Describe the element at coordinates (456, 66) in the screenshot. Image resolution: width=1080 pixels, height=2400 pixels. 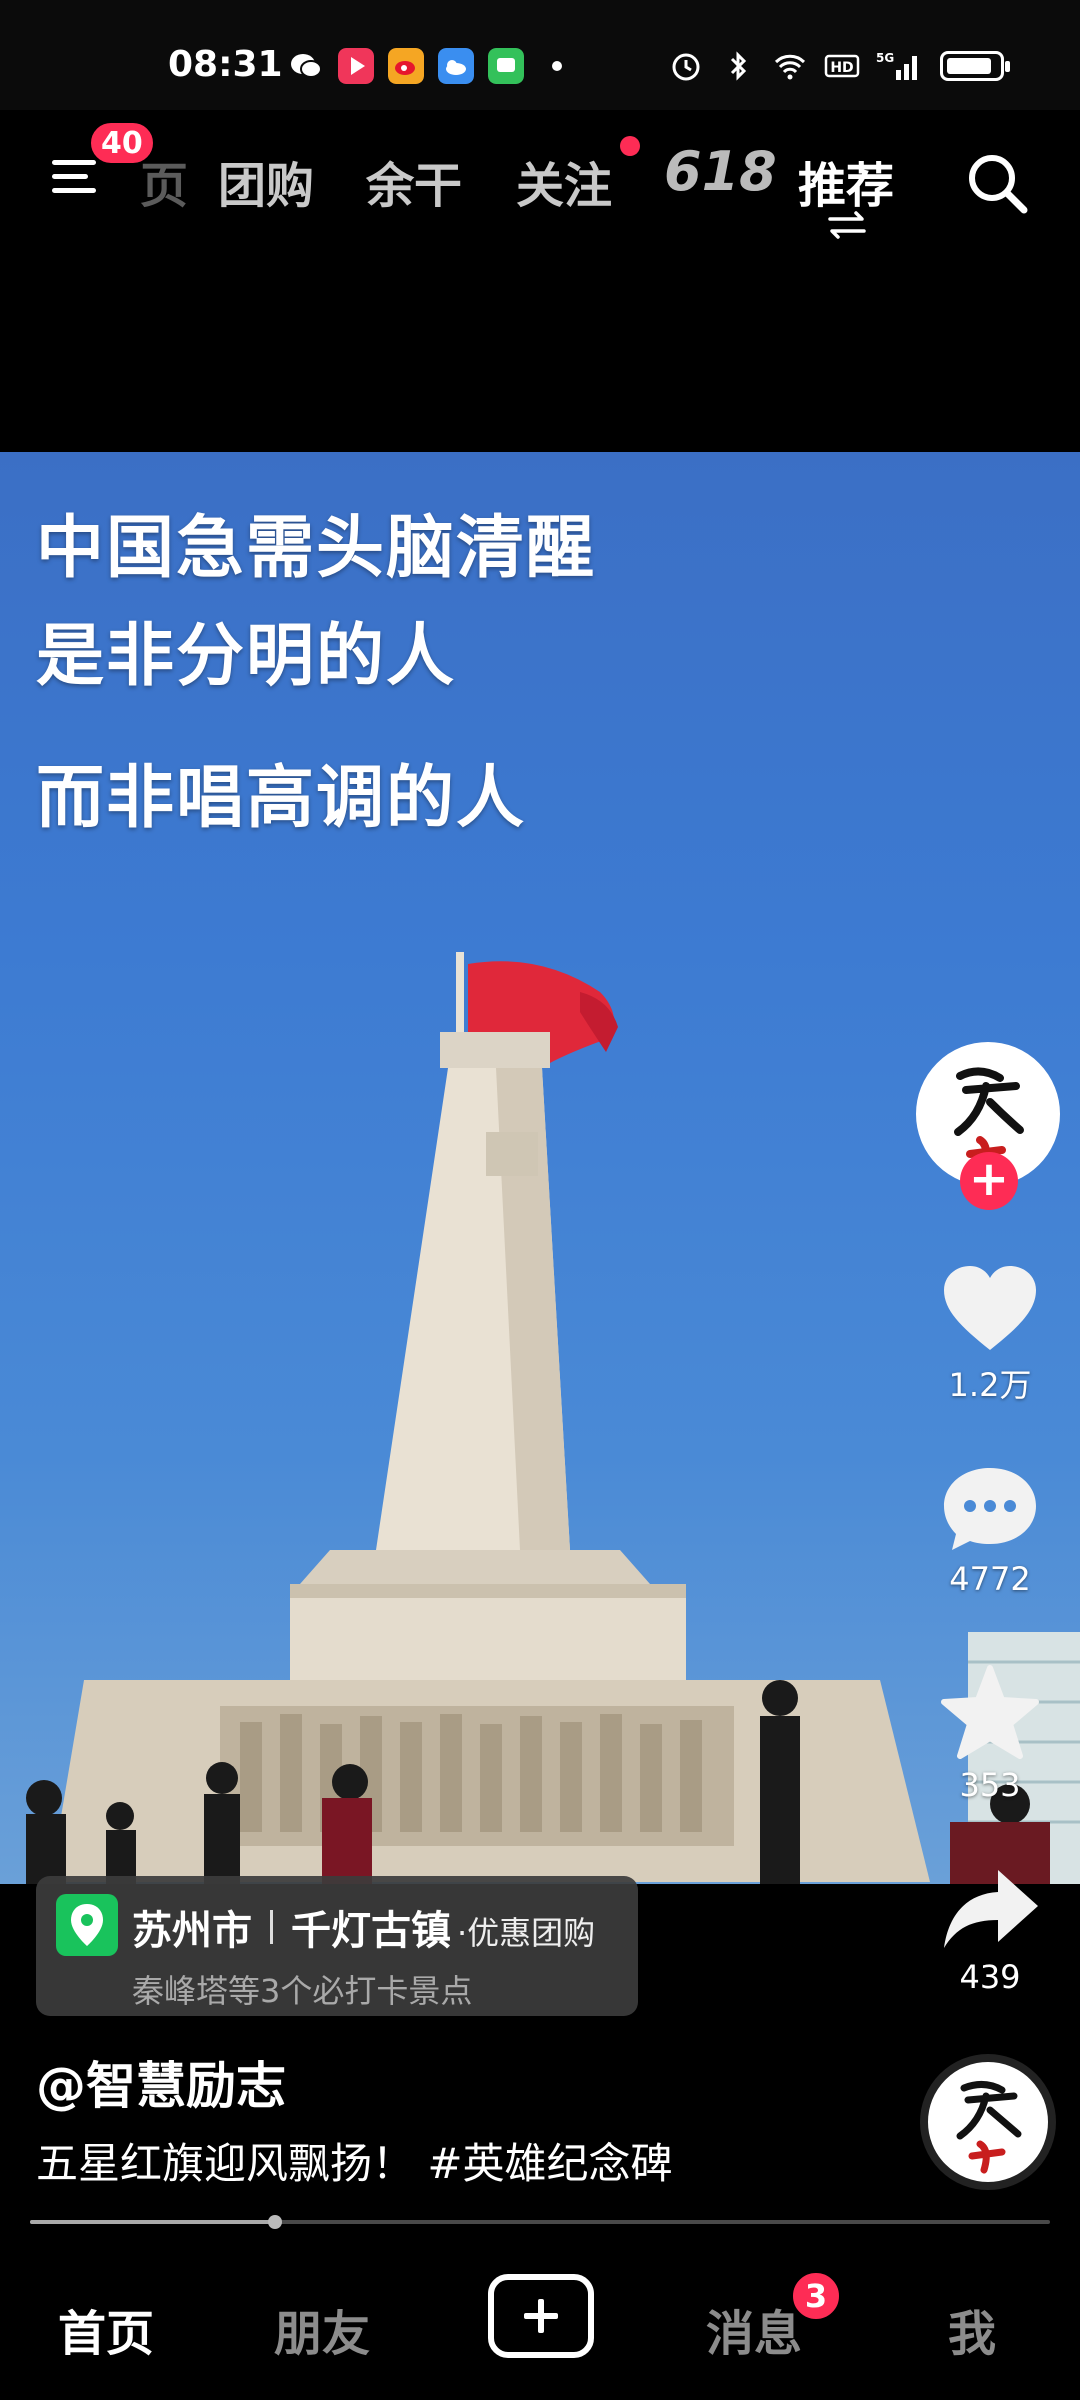
I see `weather-icon` at that location.